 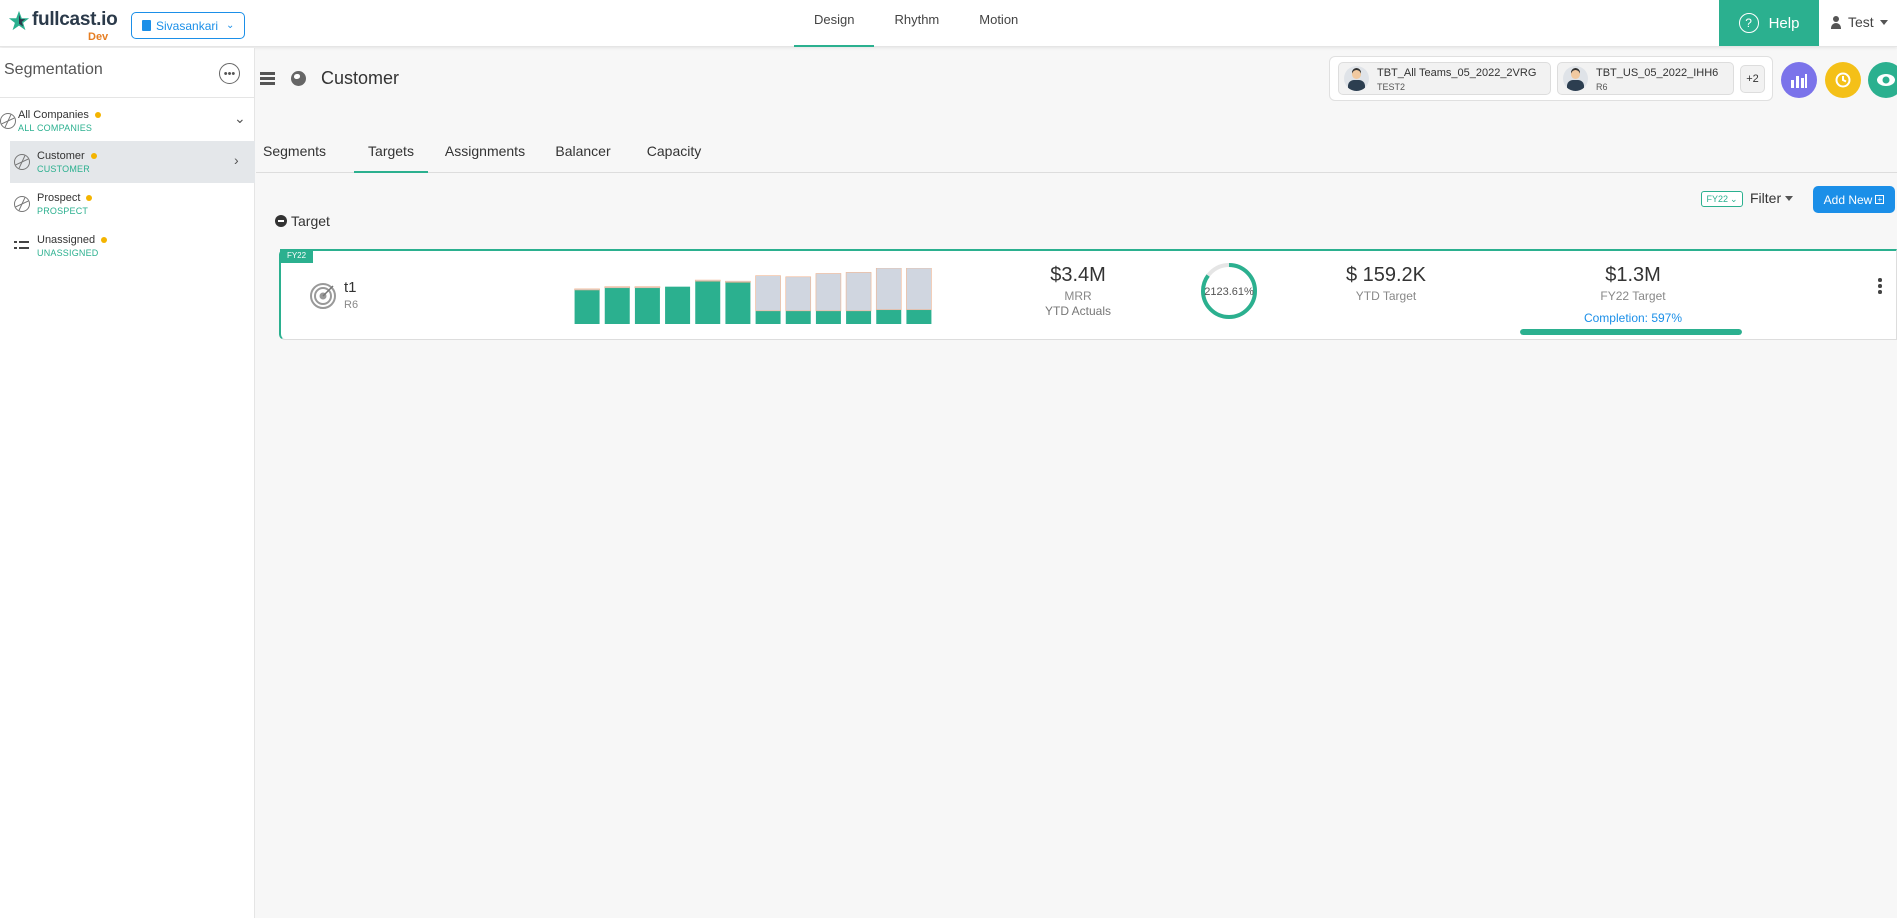 I want to click on workspace-dropdown: Sivasankari ⌄, so click(x=188, y=25).